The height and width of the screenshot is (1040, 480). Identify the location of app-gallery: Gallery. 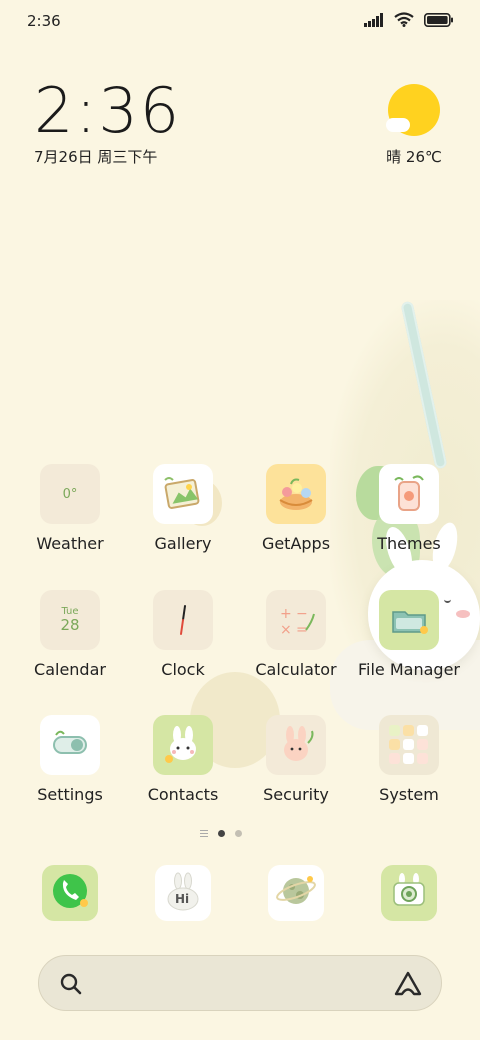
(183, 508).